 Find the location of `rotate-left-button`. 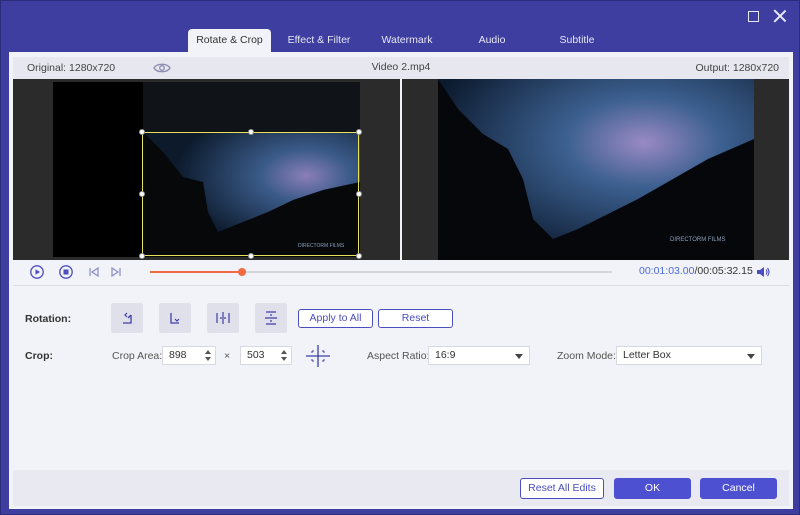

rotate-left-button is located at coordinates (127, 318).